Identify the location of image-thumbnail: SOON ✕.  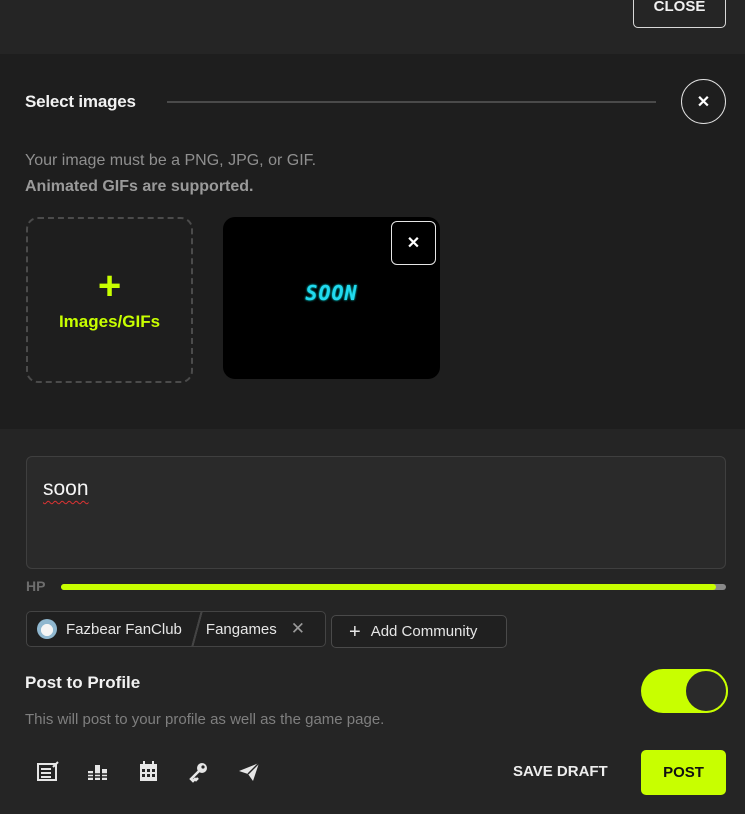
(331, 298).